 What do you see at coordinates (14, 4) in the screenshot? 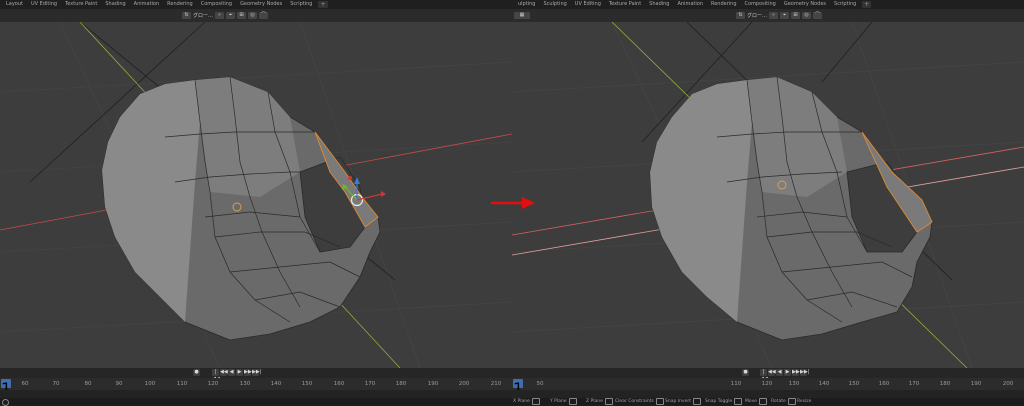
I see `tab-layout: Layout` at bounding box center [14, 4].